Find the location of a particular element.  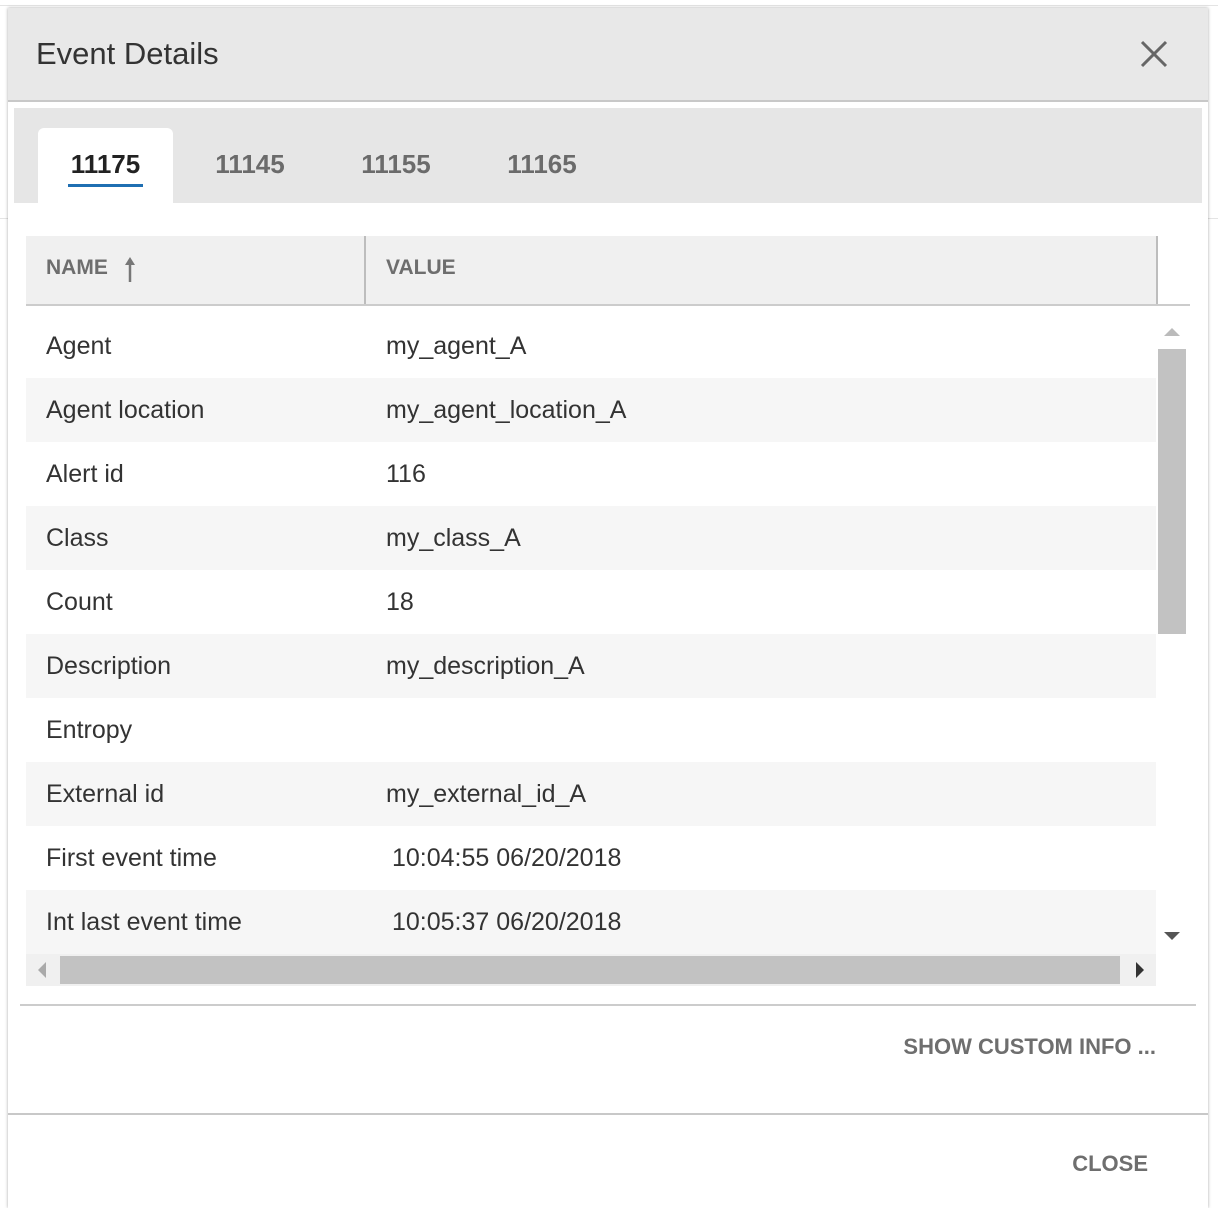

vertical-scrollbar is located at coordinates (1172, 634).